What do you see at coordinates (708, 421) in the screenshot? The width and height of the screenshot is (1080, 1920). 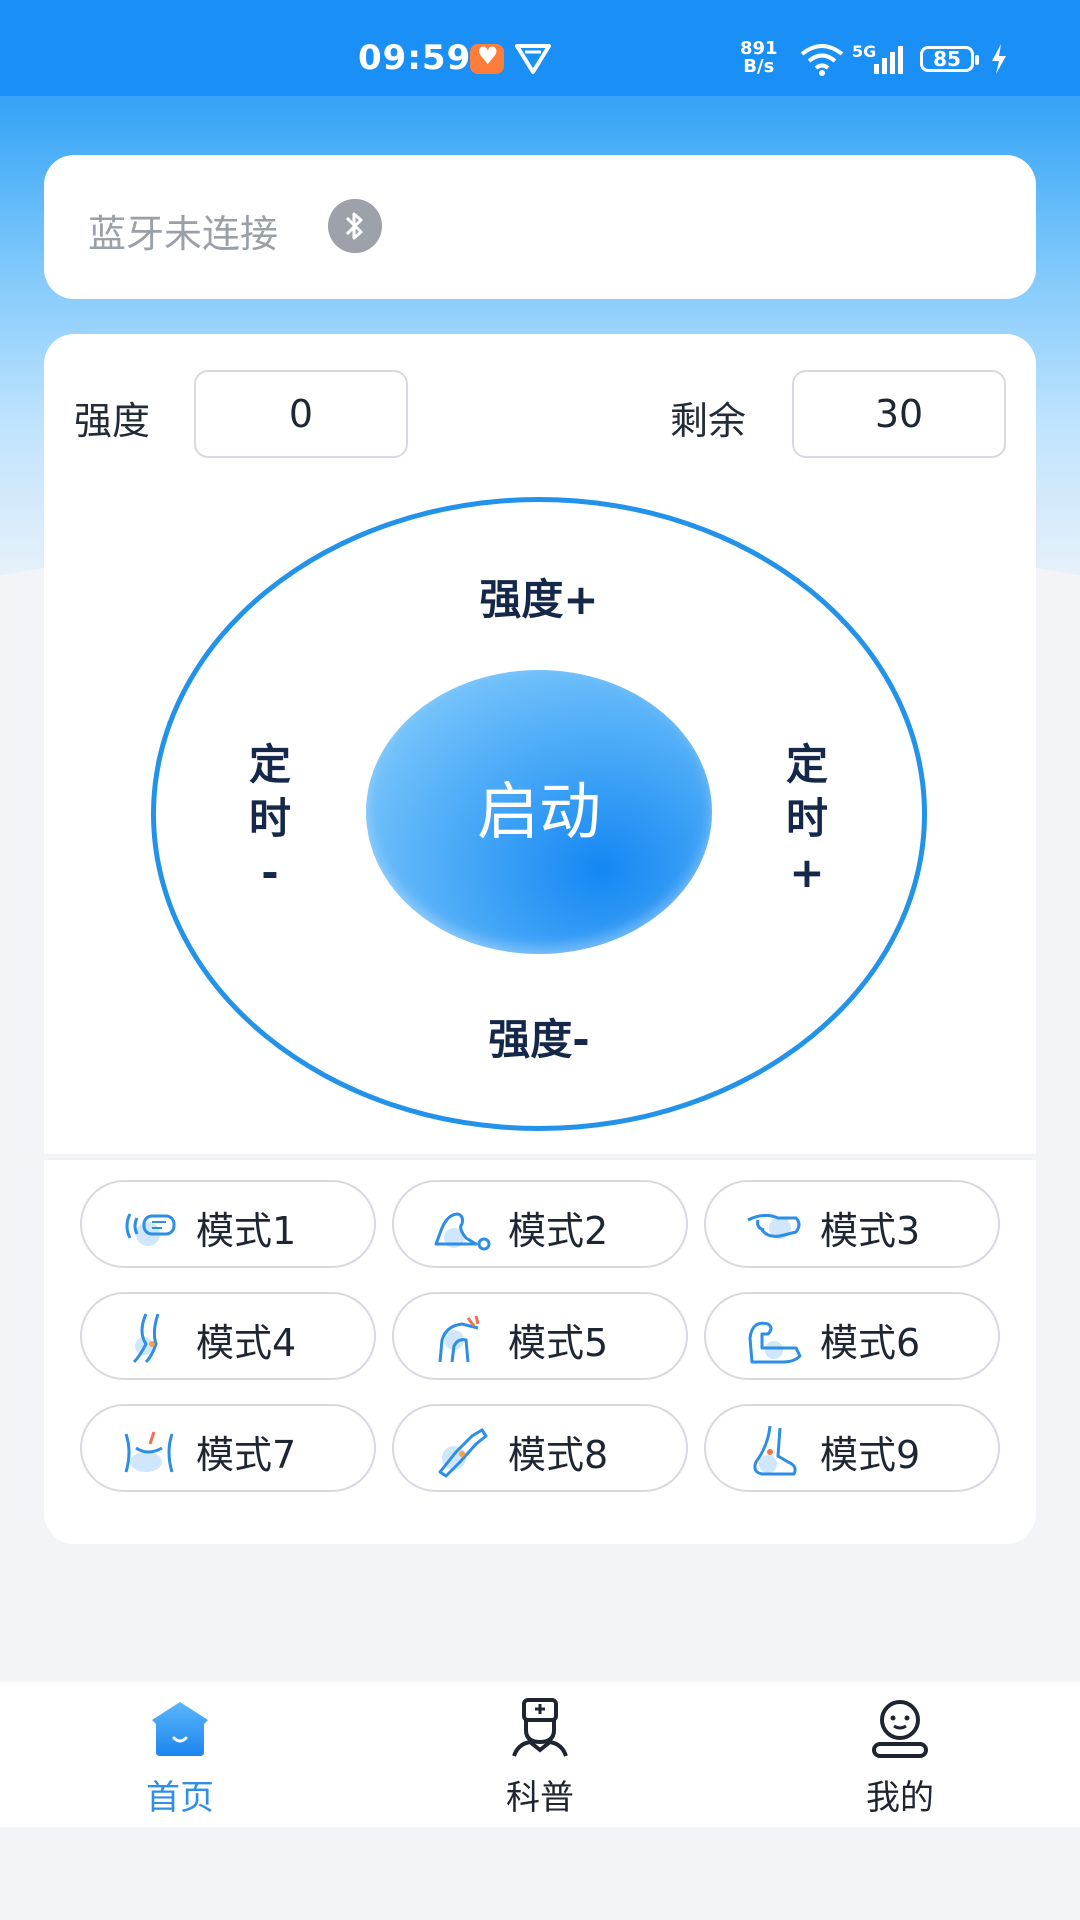 I see `remaining-label: 剩余` at bounding box center [708, 421].